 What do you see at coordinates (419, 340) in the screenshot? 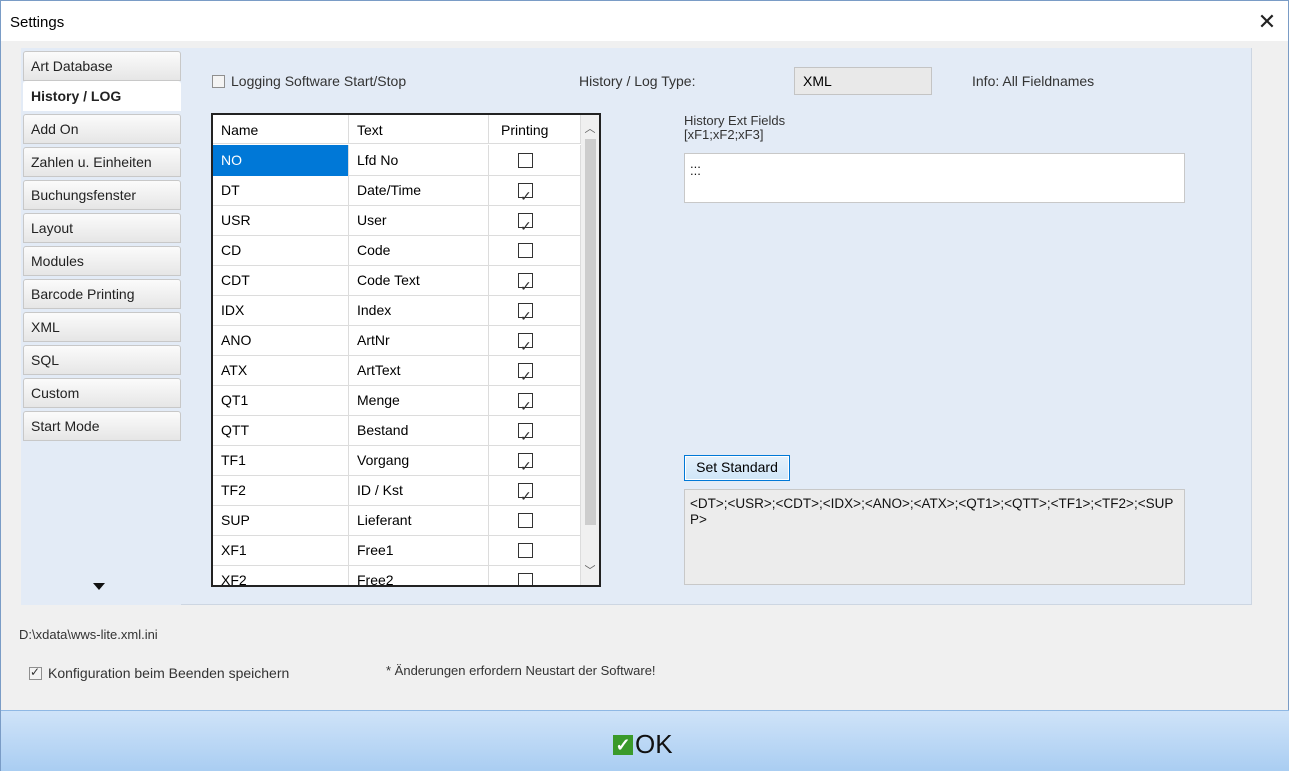
I see `cell-text: ArtNr` at bounding box center [419, 340].